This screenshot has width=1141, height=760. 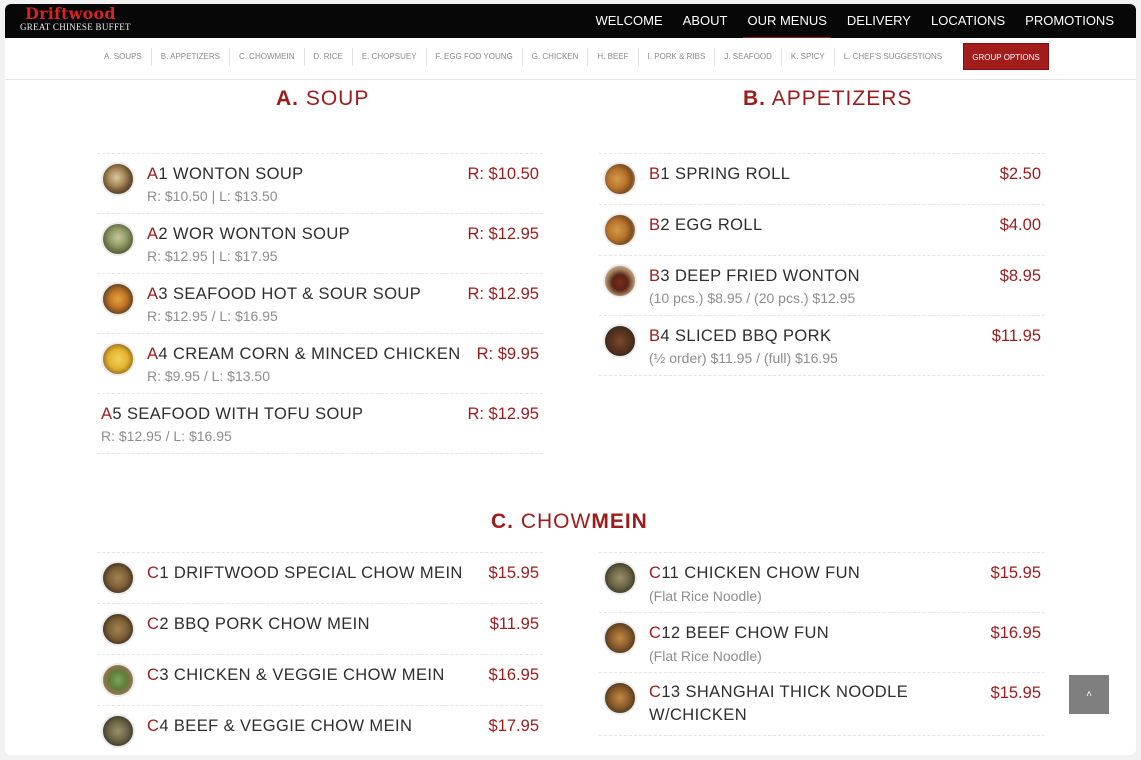 What do you see at coordinates (842, 98) in the screenshot?
I see `section-name: APPETIZERS` at bounding box center [842, 98].